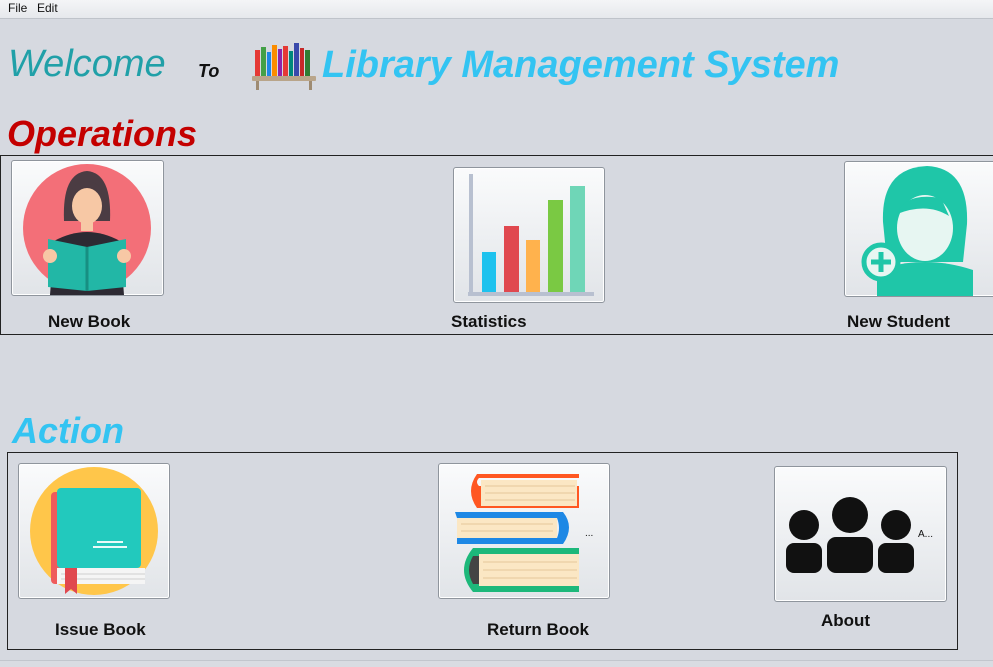  I want to click on welcome-text: Welcome, so click(87, 64).